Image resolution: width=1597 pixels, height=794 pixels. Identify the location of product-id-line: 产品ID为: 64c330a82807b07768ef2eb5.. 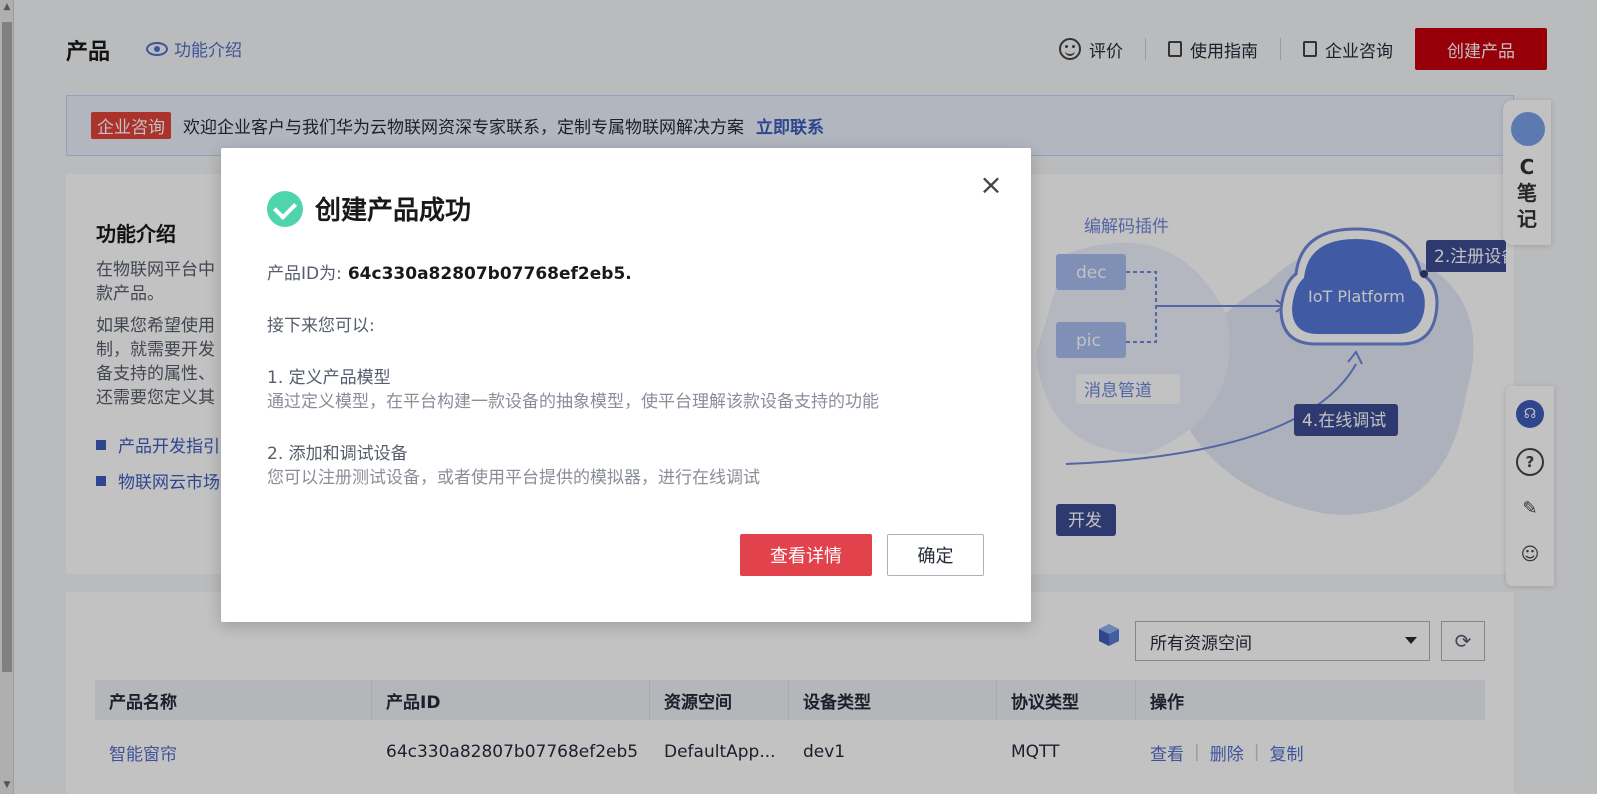
(617, 274).